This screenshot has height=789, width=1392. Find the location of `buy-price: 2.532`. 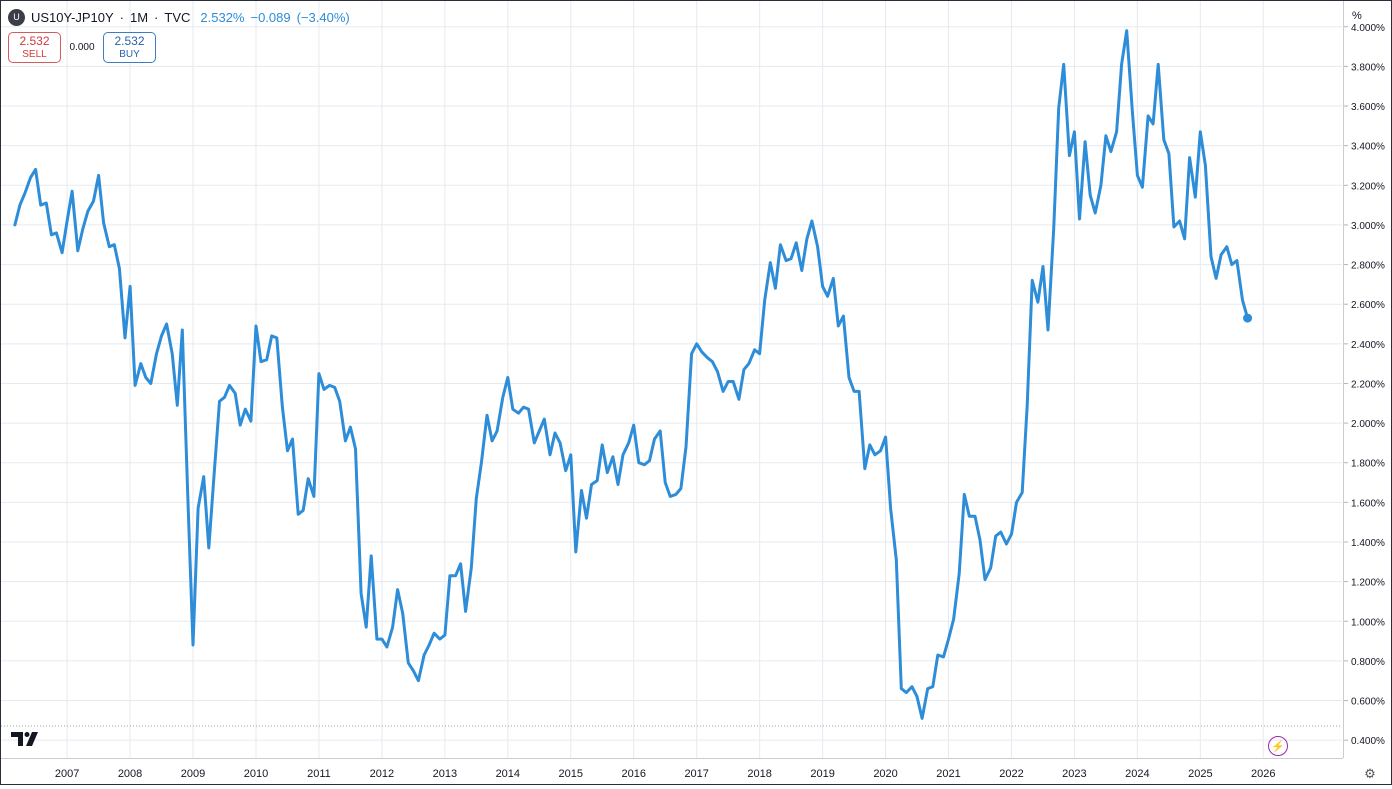

buy-price: 2.532 is located at coordinates (129, 40).